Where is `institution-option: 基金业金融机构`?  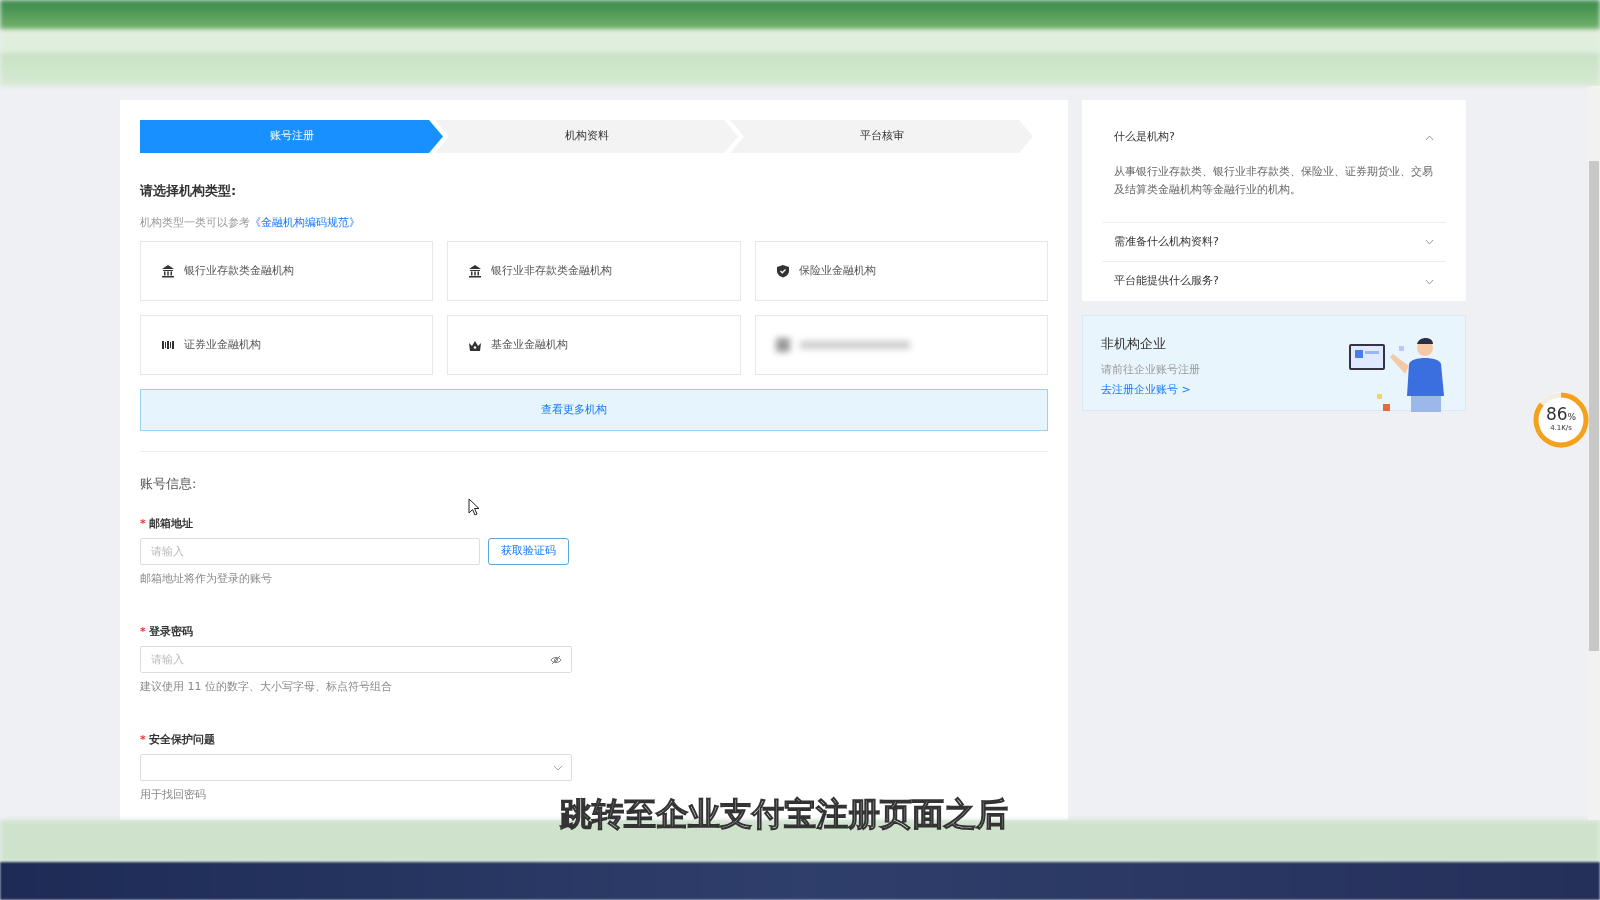
institution-option: 基金业金融机构 is located at coordinates (594, 345).